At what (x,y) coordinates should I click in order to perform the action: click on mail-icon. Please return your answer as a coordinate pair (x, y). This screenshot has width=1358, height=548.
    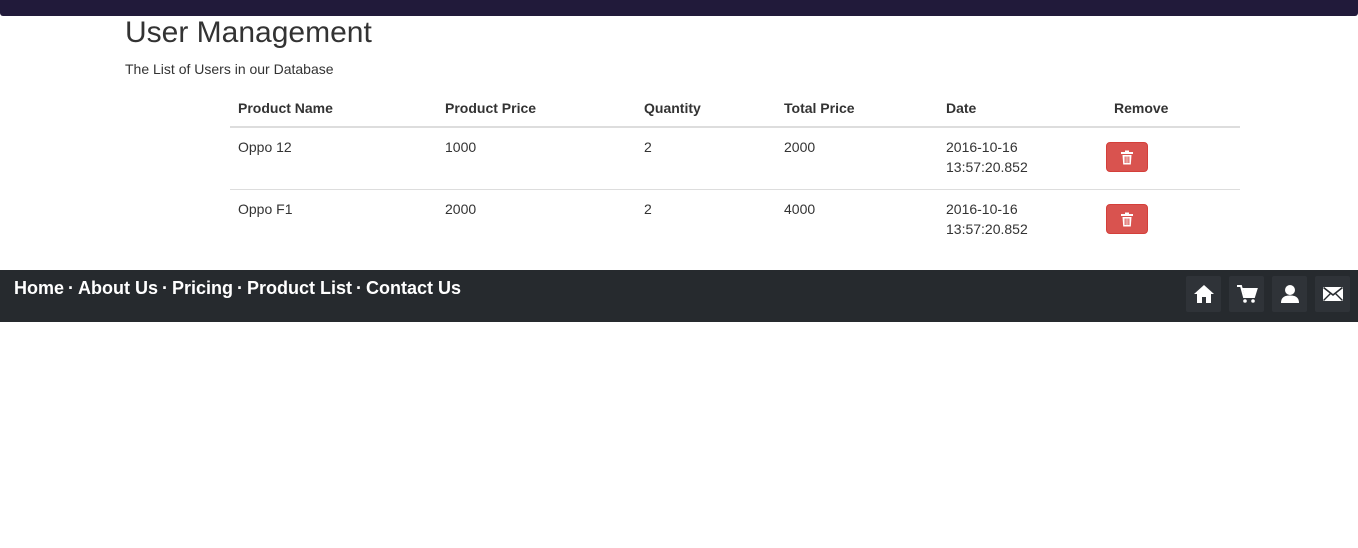
    Looking at the image, I should click on (1332, 293).